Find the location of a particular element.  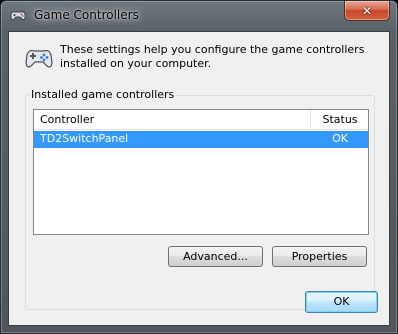

close-icon: ✕ is located at coordinates (367, 10).